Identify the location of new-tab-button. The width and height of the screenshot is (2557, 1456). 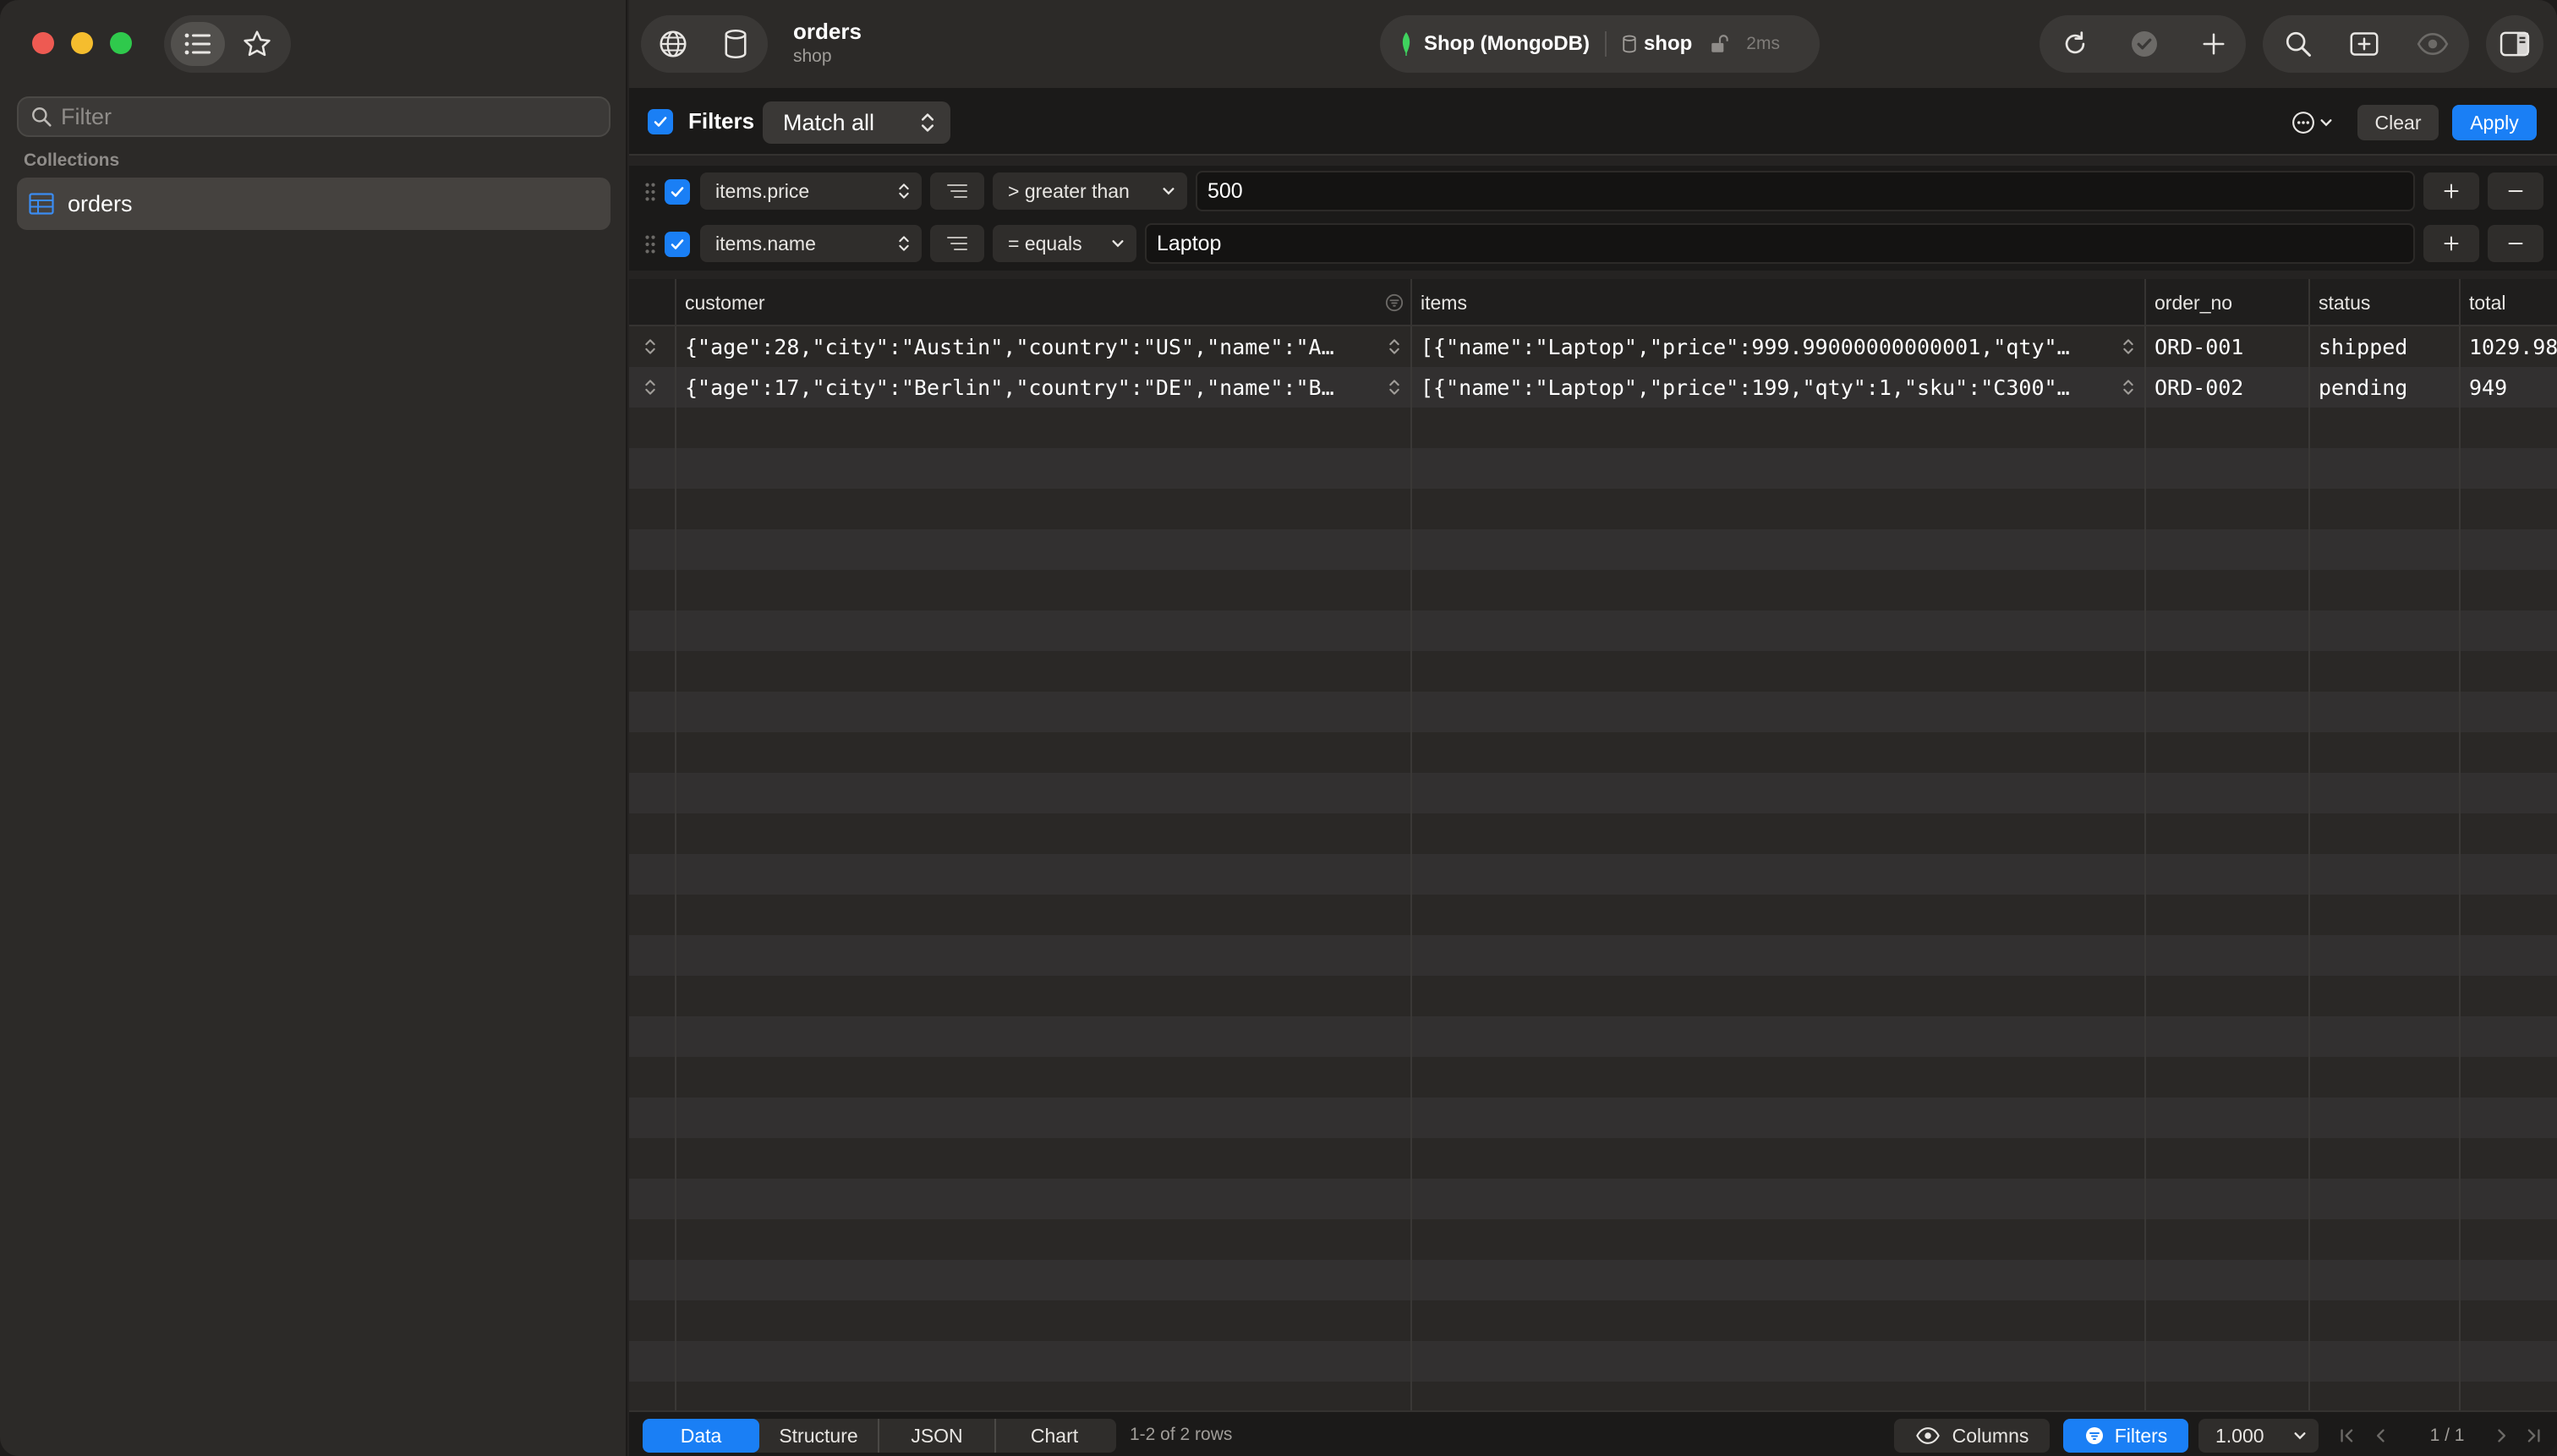
(2364, 44).